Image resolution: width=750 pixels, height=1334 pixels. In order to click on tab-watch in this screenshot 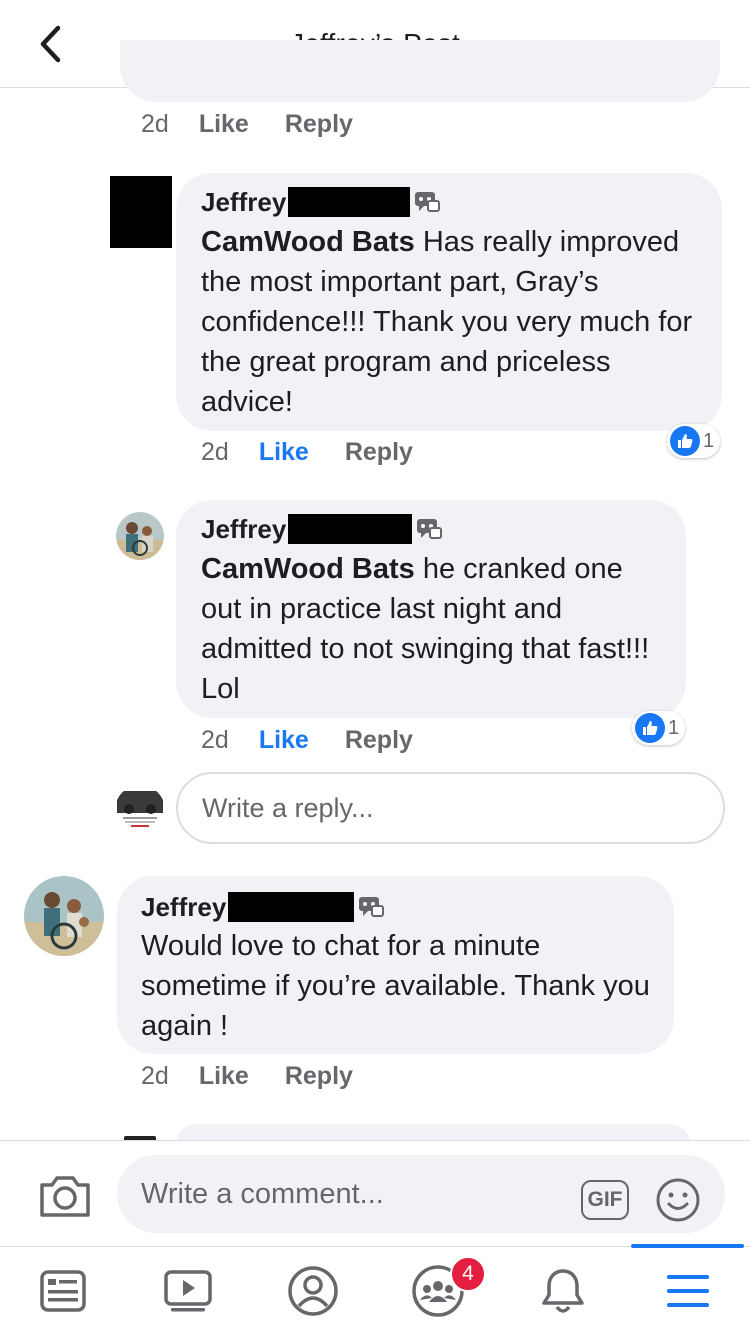, I will do `click(187, 1290)`.